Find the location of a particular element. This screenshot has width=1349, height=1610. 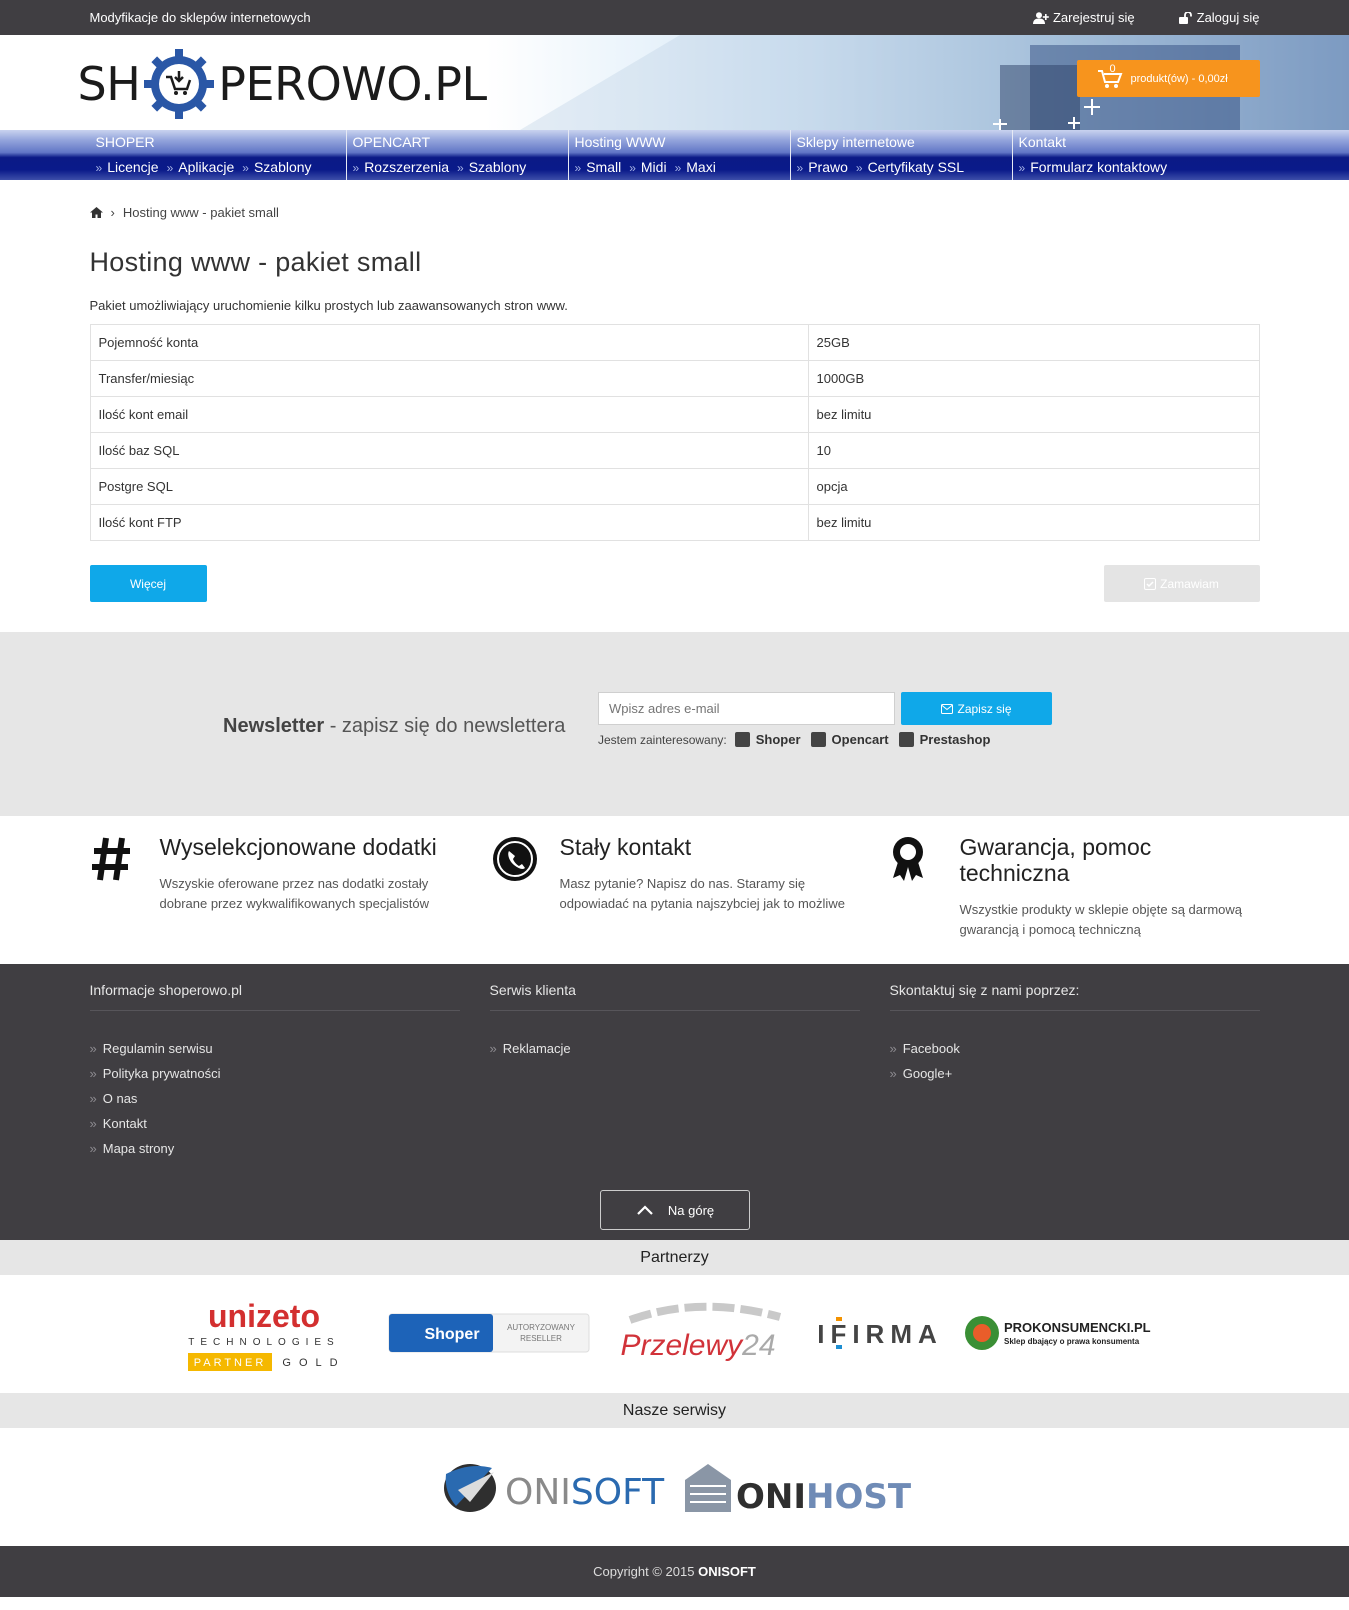

newsletter-subscribe-button: Zapisz się is located at coordinates (976, 708).